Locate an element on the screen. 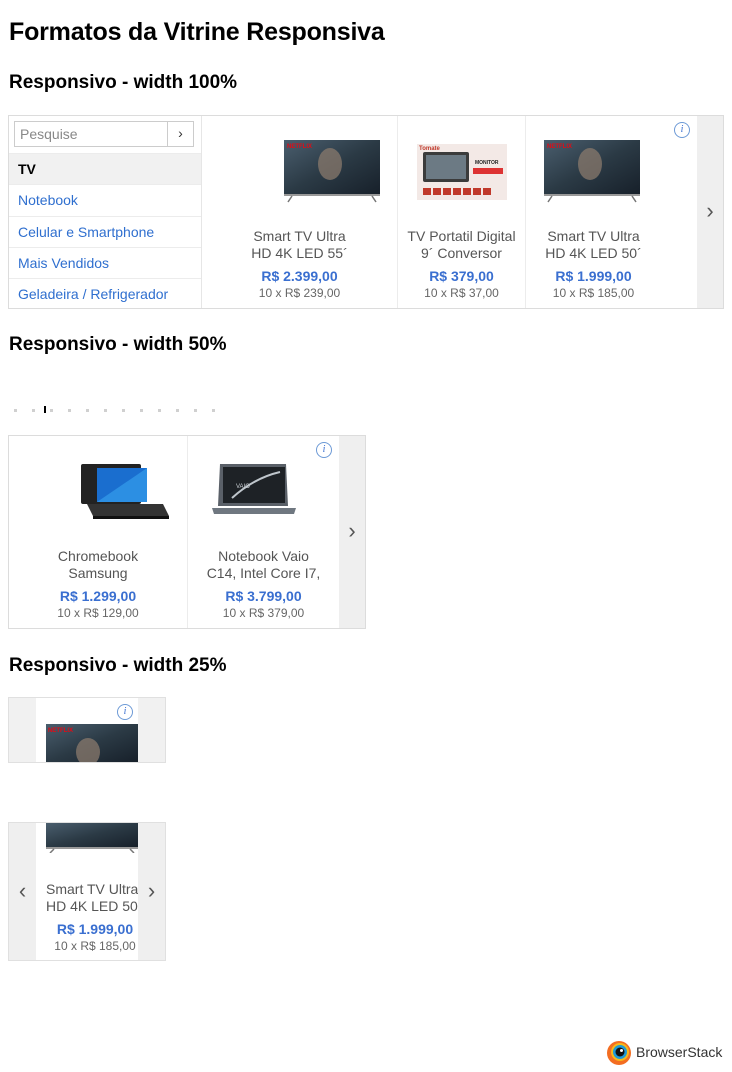  product-name: Smart TV Ultra HD 4K LED 50´ is located at coordinates (593, 245).